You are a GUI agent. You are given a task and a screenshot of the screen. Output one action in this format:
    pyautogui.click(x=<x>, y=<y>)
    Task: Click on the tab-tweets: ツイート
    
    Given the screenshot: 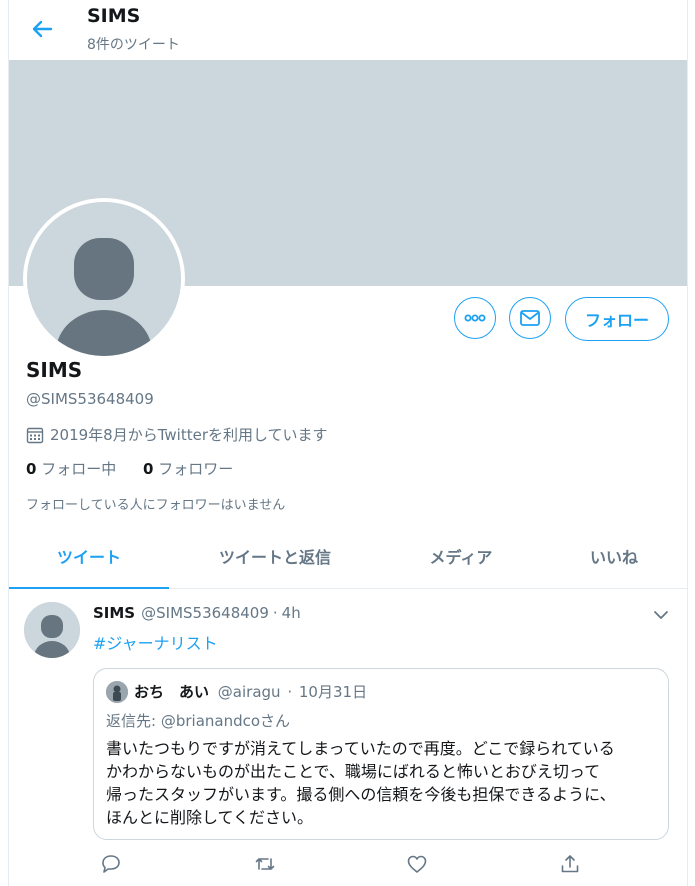 What is the action you would take?
    pyautogui.click(x=89, y=559)
    